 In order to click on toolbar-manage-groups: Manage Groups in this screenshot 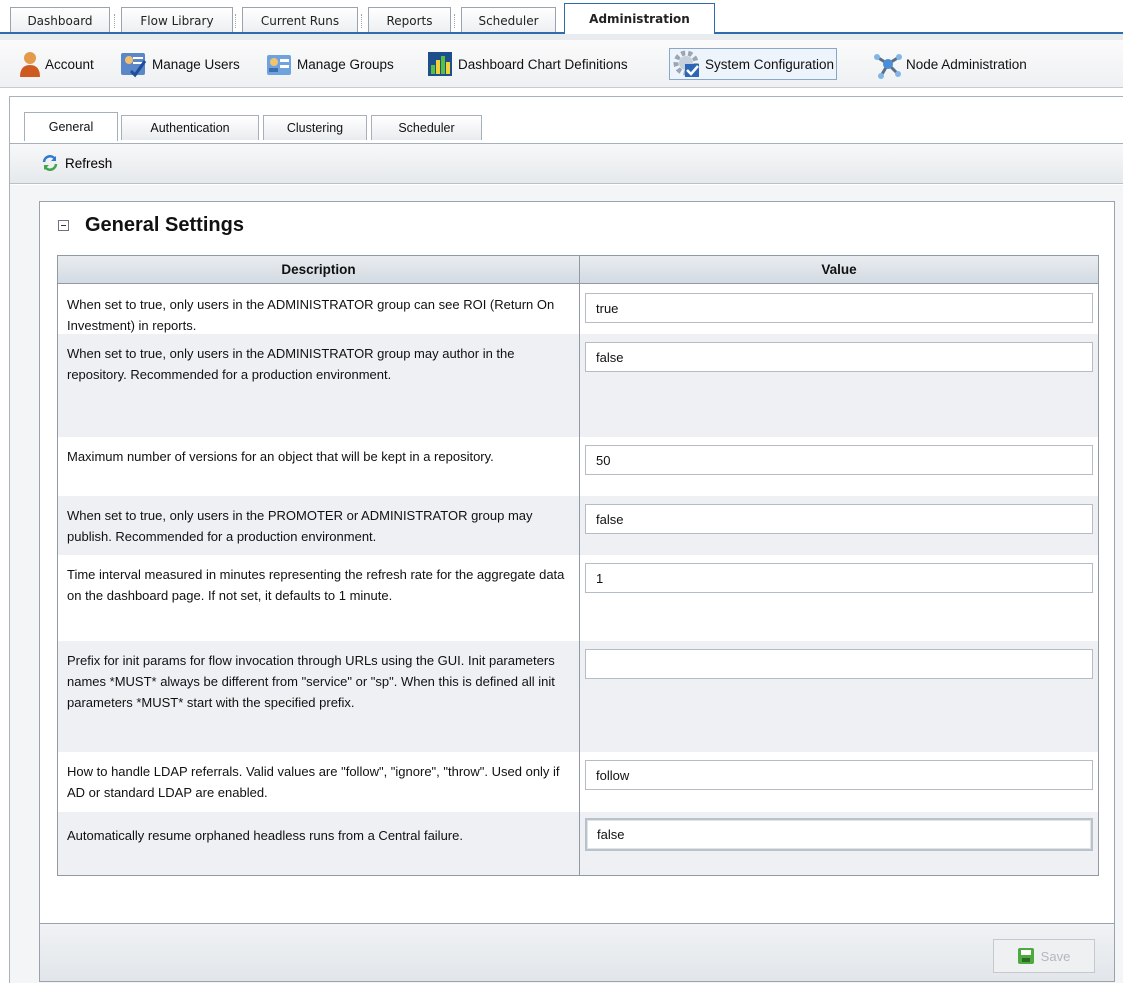, I will do `click(329, 64)`.